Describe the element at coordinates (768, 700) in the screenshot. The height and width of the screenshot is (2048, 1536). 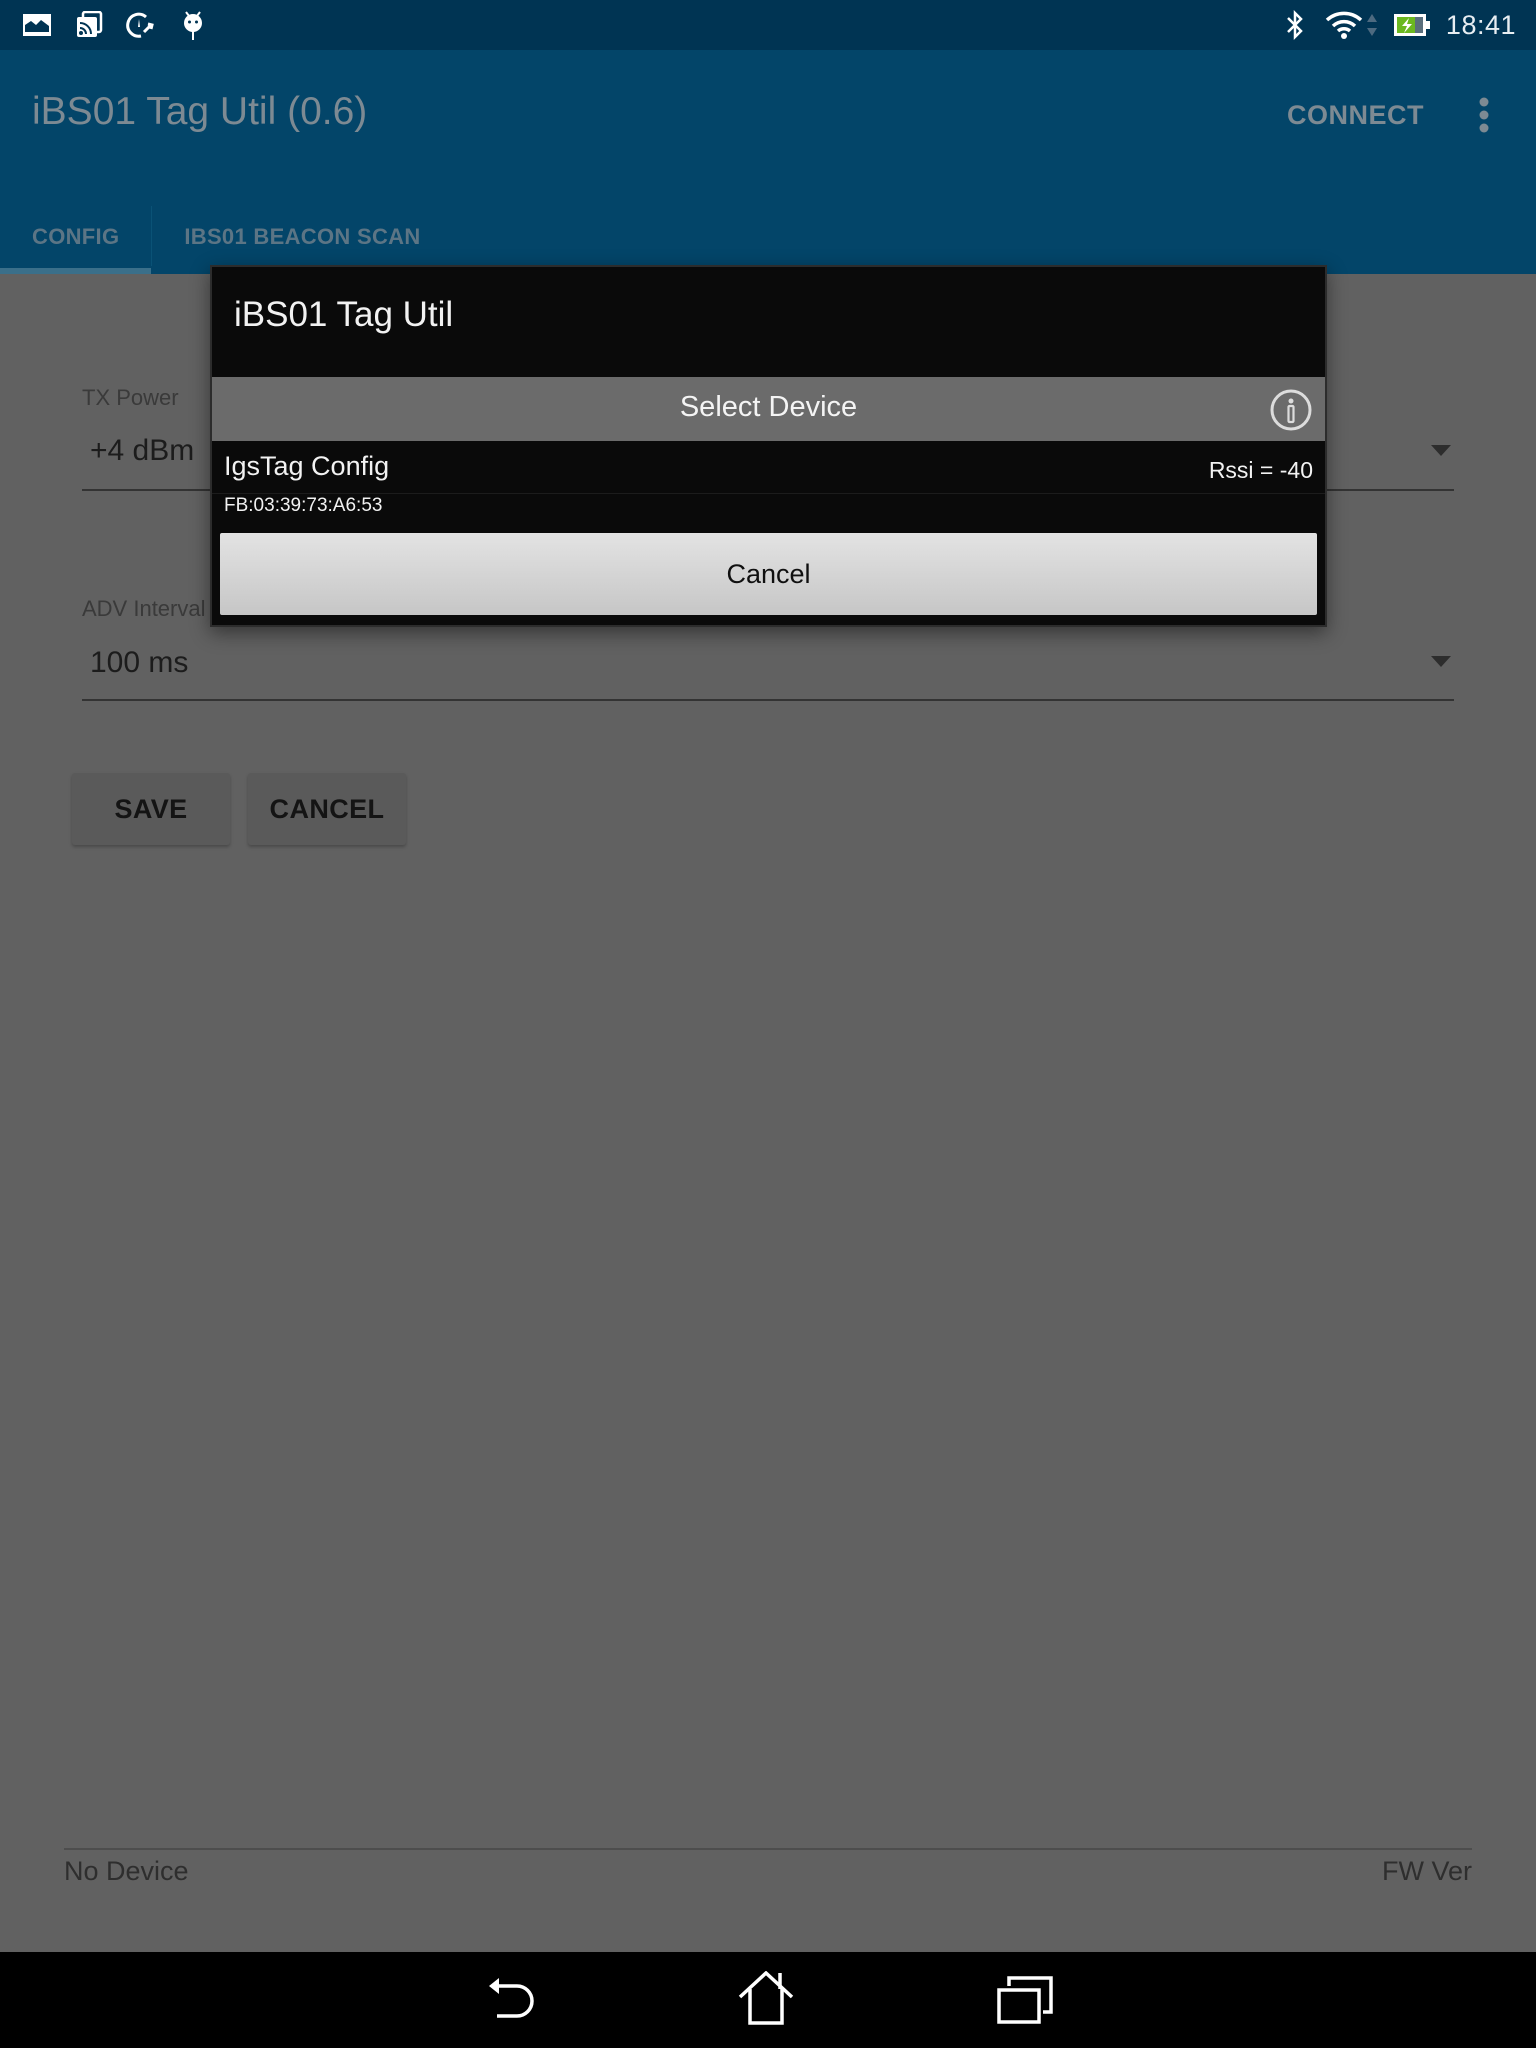
I see `adv-interval-underline` at that location.